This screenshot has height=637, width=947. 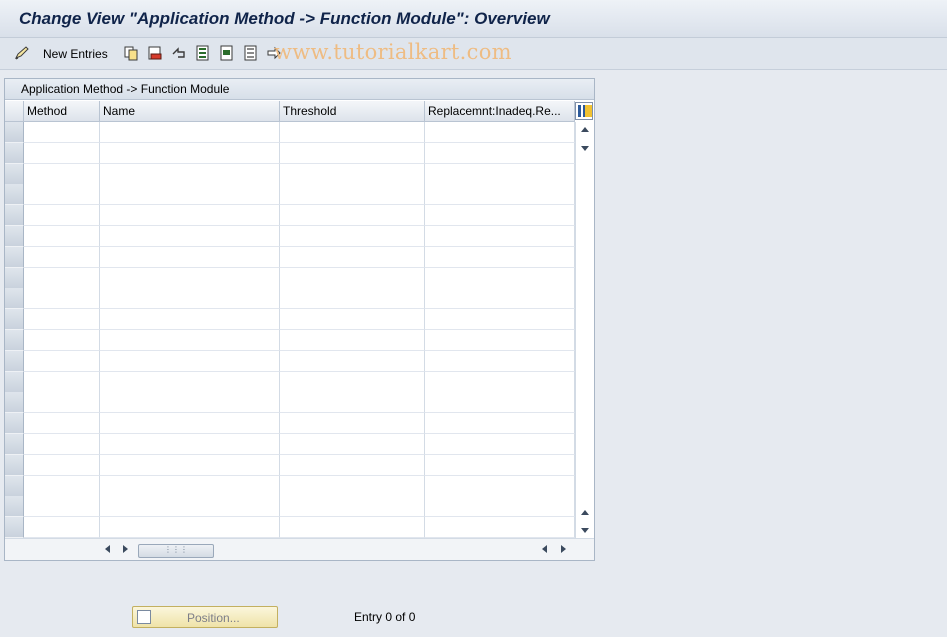 What do you see at coordinates (584, 330) in the screenshot?
I see `vertical-scrollbar` at bounding box center [584, 330].